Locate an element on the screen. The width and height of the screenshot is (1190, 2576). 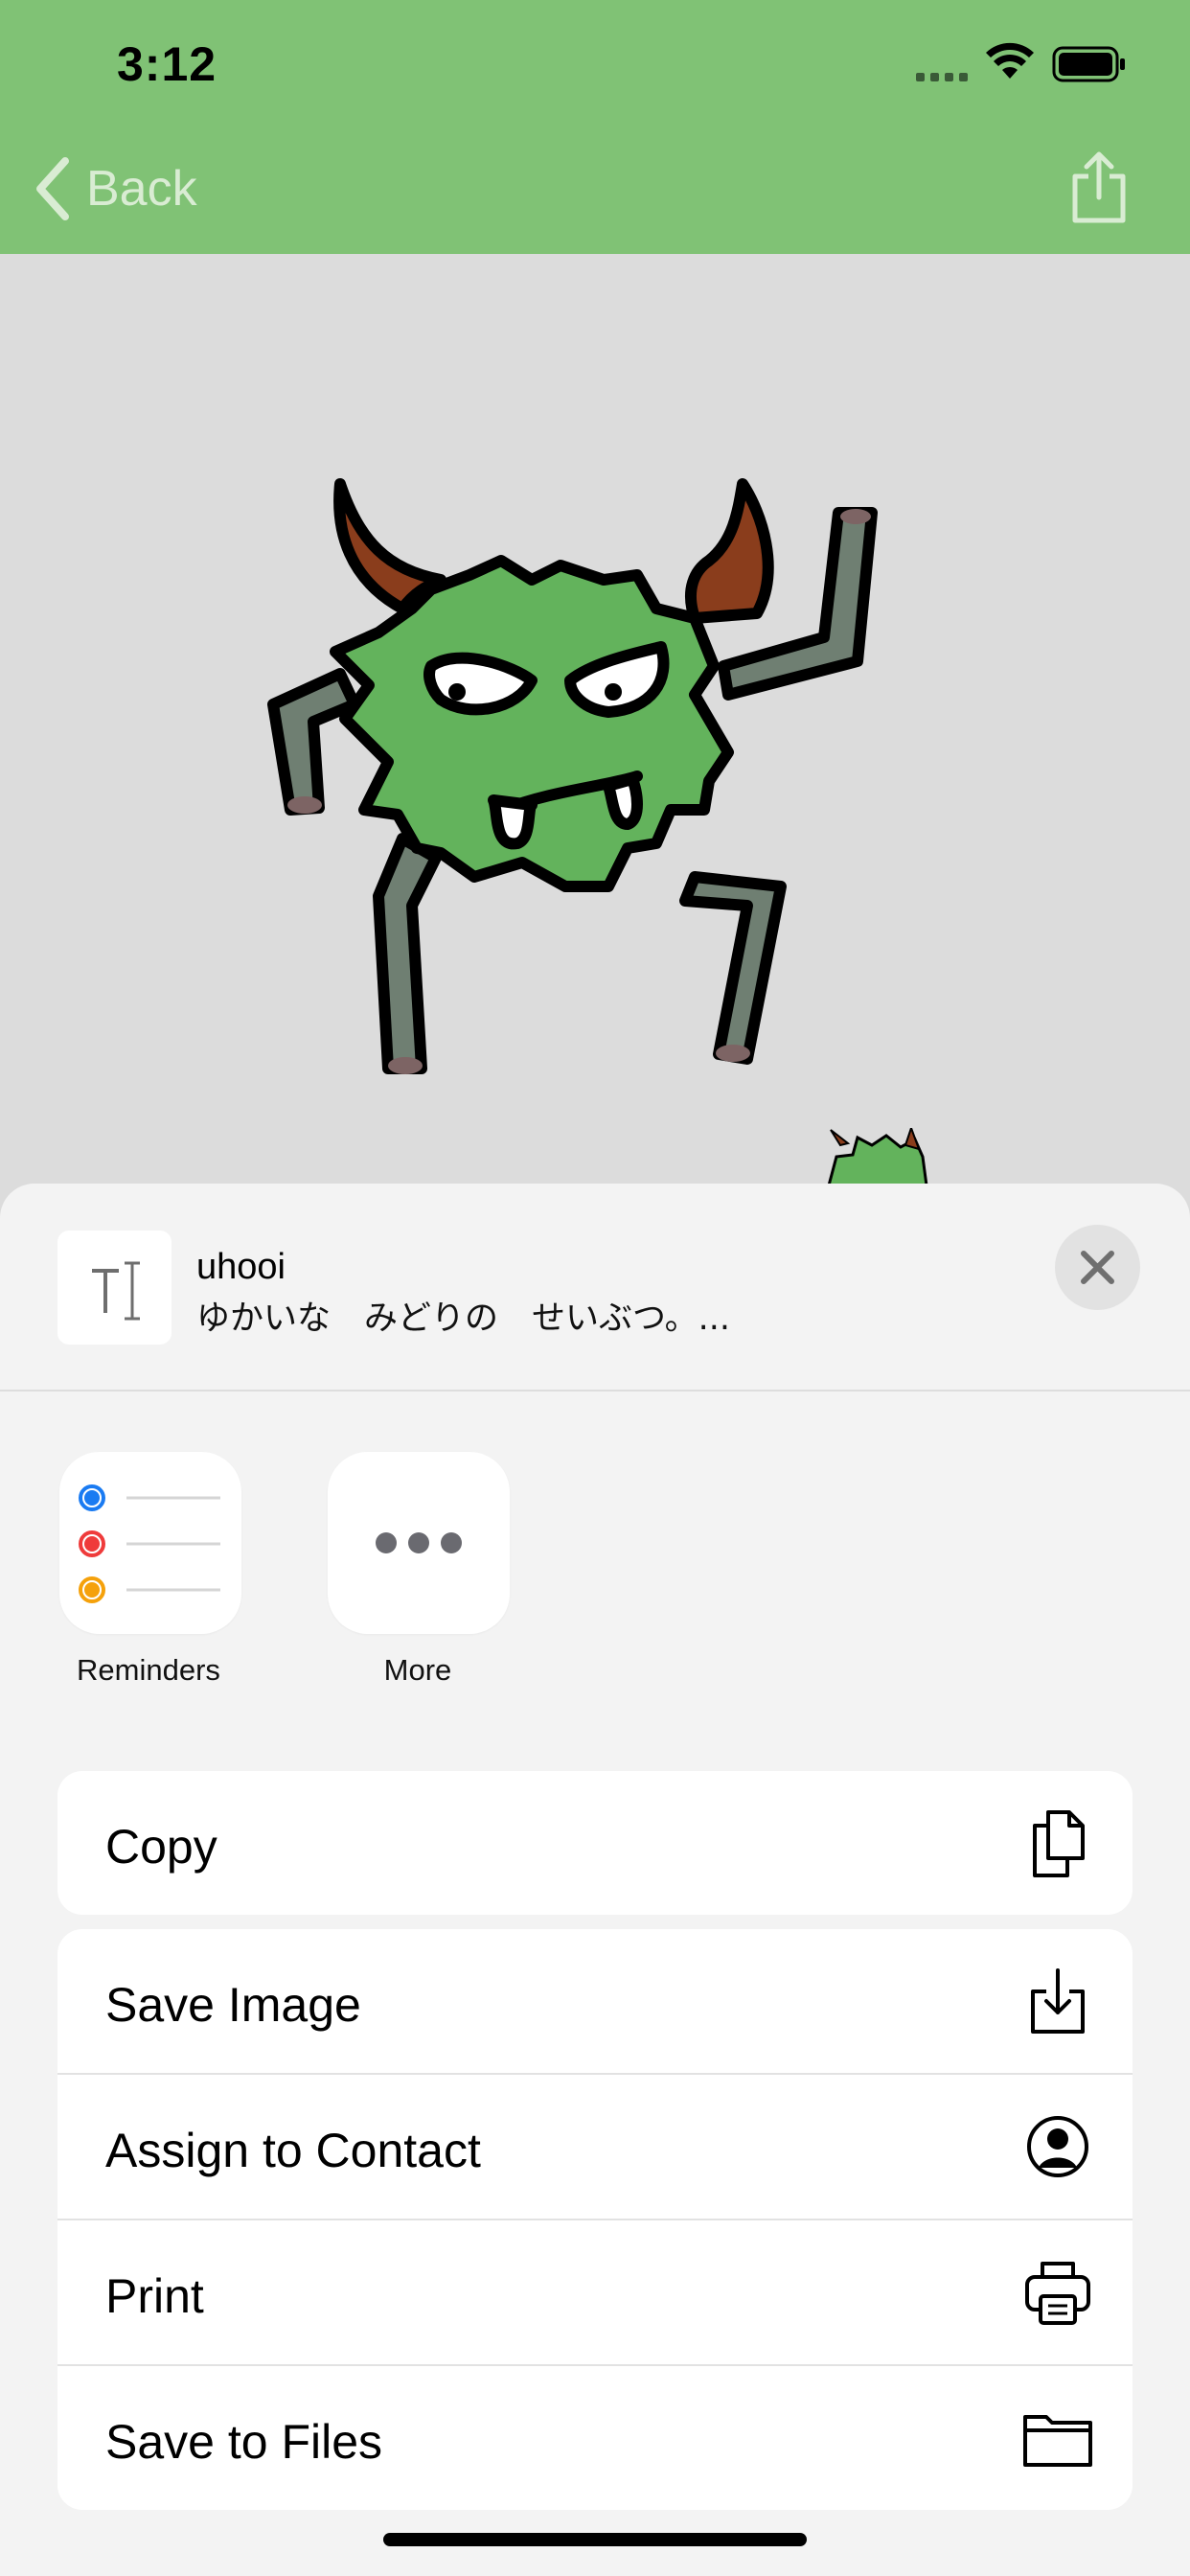
assign-to-contact-action: Assign to Contact is located at coordinates (595, 2147).